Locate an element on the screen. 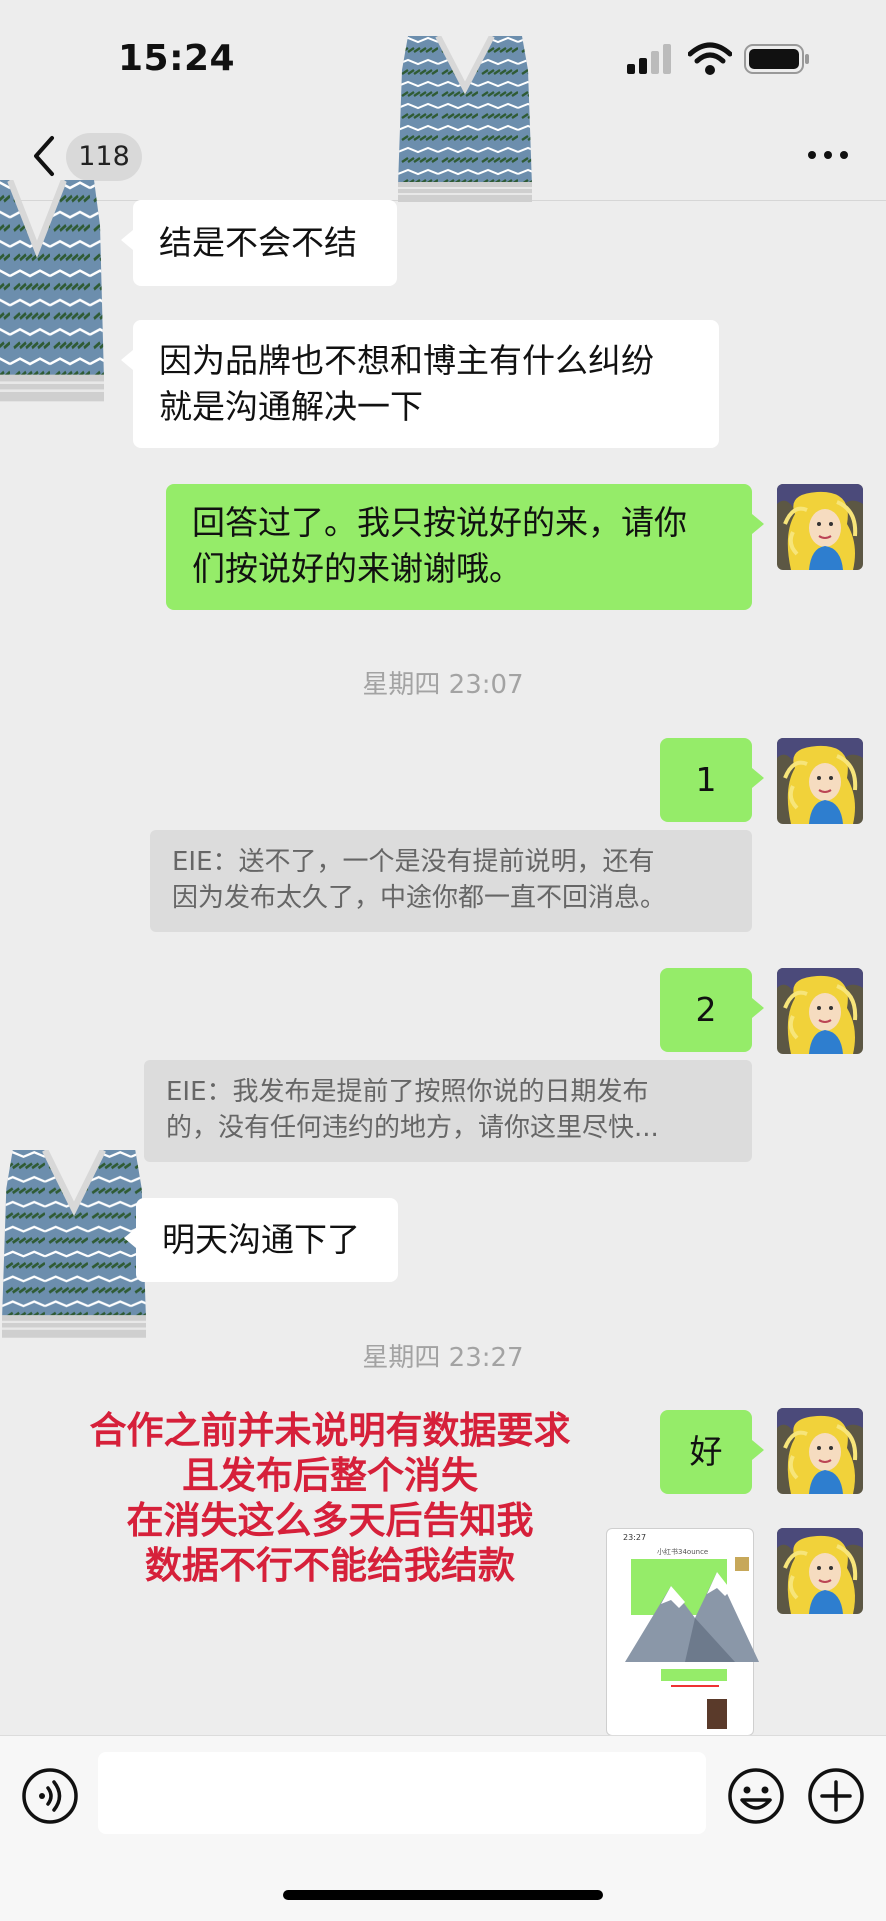 This screenshot has width=886, height=1921. sent-message: 回答过了。我只按说好的来，请你 们按说好的来谢谢哦。 is located at coordinates (465, 547).